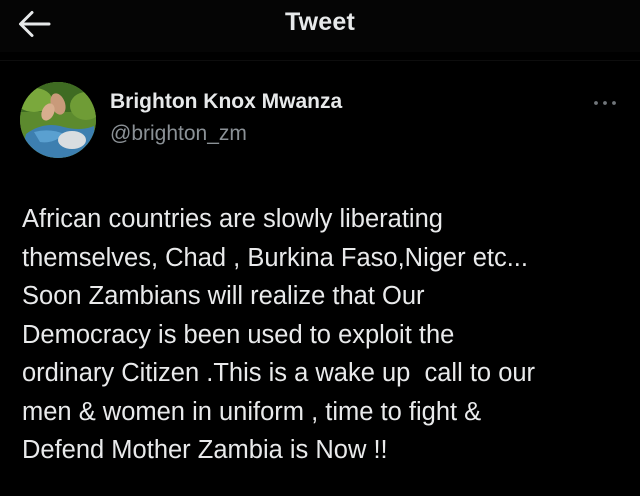  What do you see at coordinates (232, 219) in the screenshot?
I see `tweet-line: African countries are slowly liberating` at bounding box center [232, 219].